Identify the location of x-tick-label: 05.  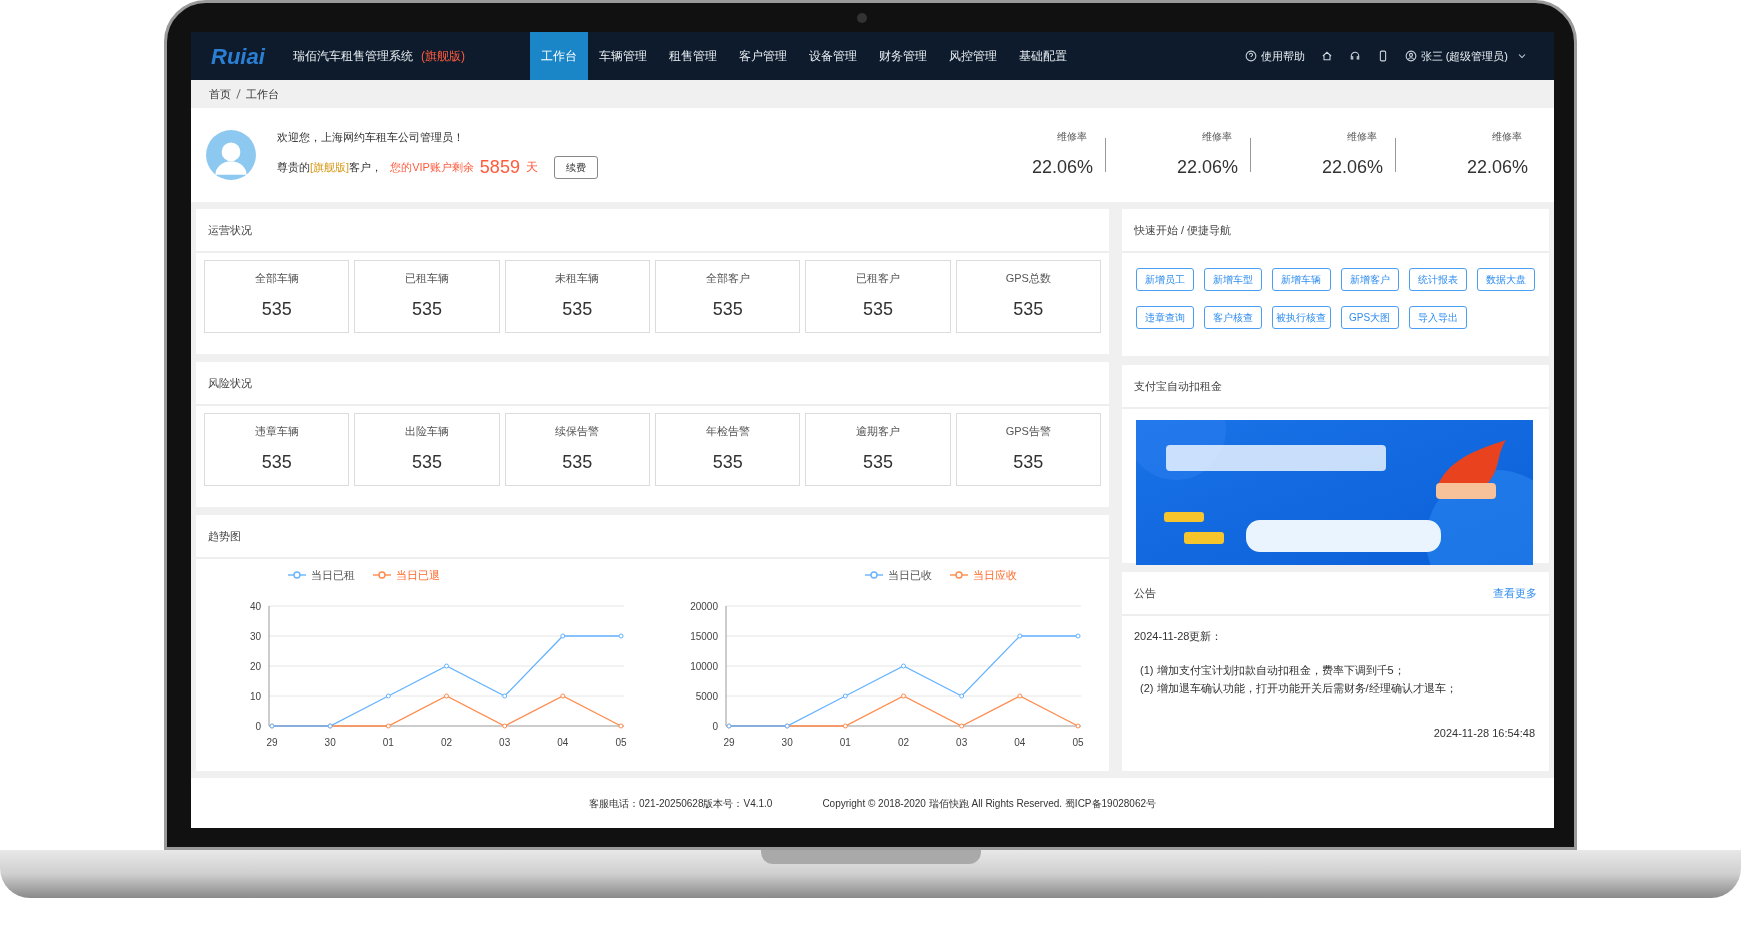
(621, 742).